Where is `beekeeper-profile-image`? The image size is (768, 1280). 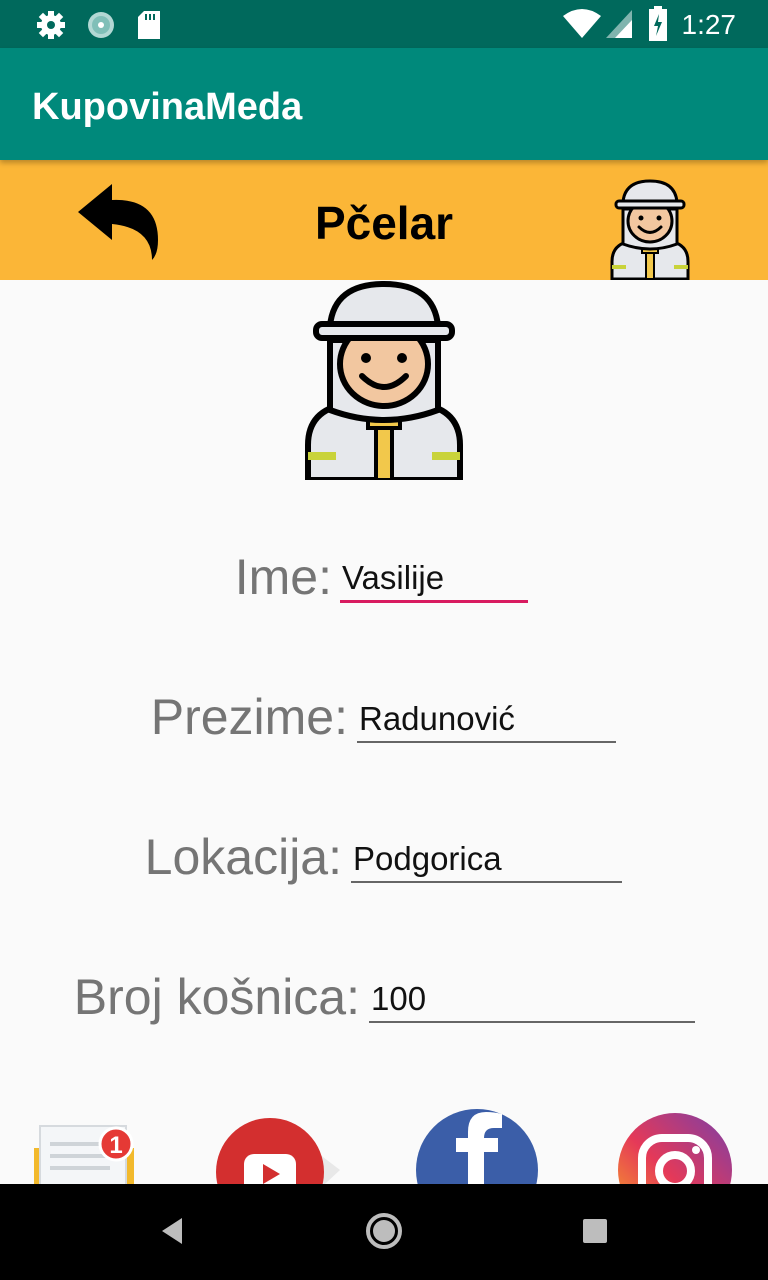
beekeeper-profile-image is located at coordinates (384, 380).